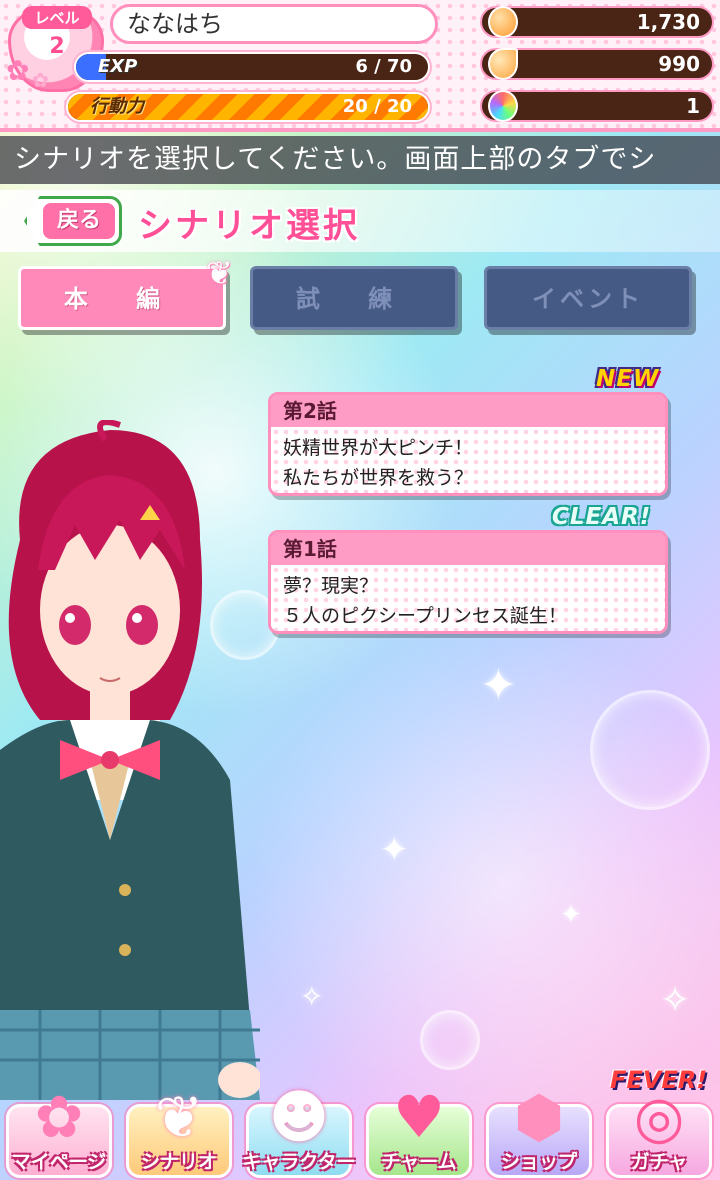 The image size is (720, 1180). I want to click on gacha-icon: ◎, so click(659, 1117).